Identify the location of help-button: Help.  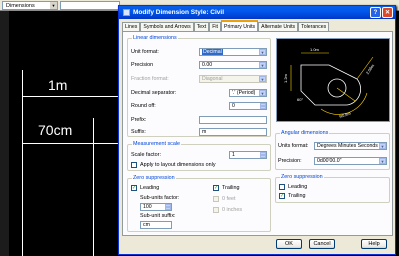
(374, 244).